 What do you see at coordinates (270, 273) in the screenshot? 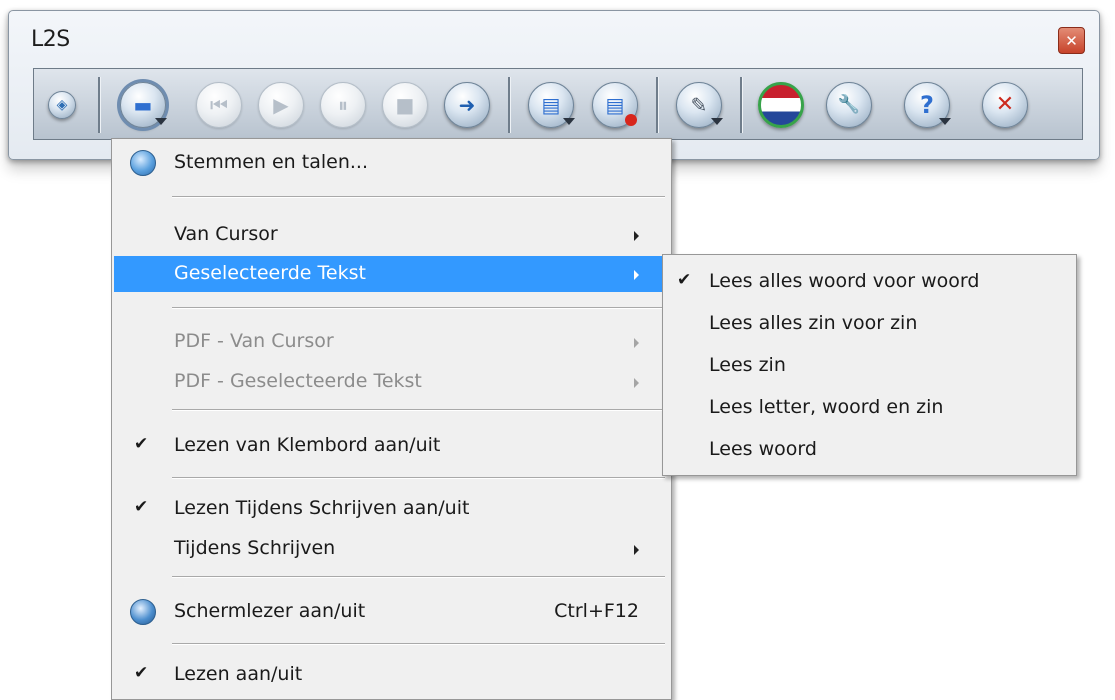
I see `menu-item-label: Geselecteerde Tekst` at bounding box center [270, 273].